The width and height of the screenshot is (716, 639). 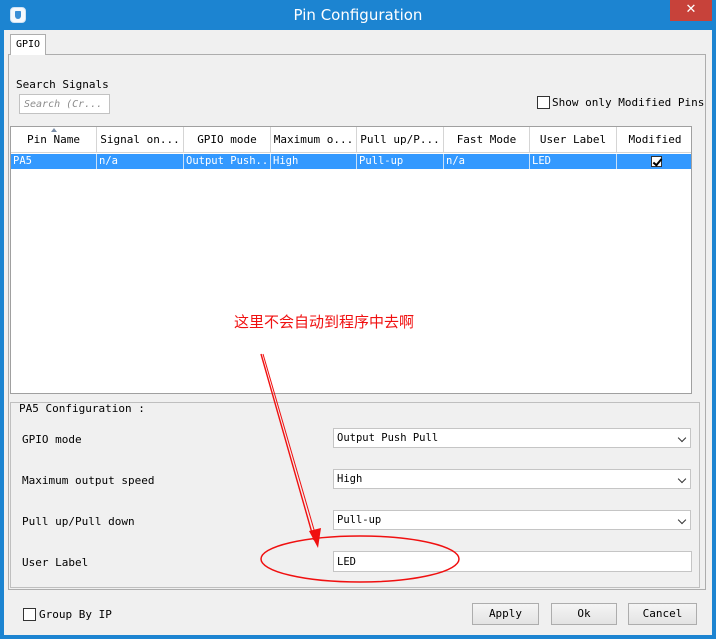 What do you see at coordinates (64, 104) in the screenshot?
I see `search-input` at bounding box center [64, 104].